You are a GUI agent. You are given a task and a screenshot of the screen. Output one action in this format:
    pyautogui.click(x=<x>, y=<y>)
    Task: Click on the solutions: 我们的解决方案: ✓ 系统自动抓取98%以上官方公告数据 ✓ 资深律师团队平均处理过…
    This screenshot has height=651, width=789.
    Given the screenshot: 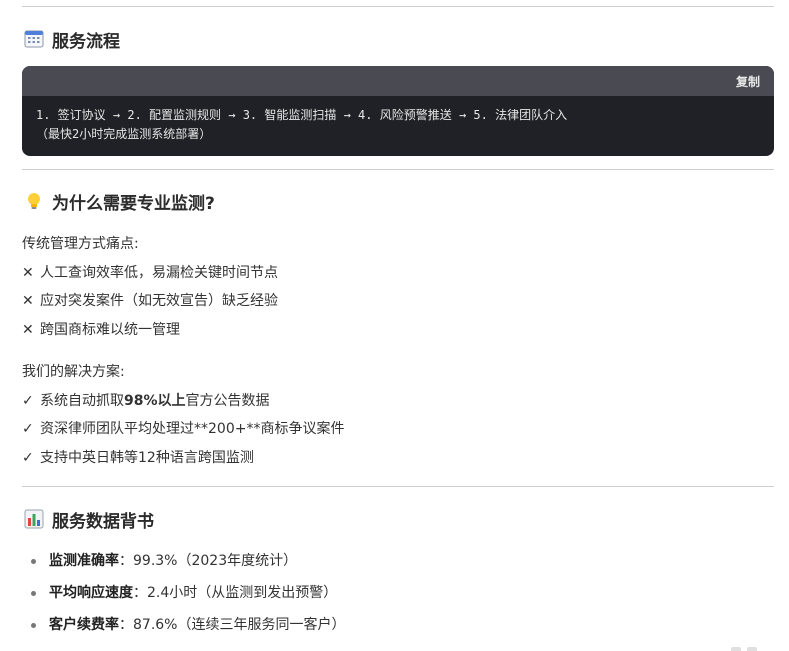 What is the action you would take?
    pyautogui.click(x=183, y=415)
    